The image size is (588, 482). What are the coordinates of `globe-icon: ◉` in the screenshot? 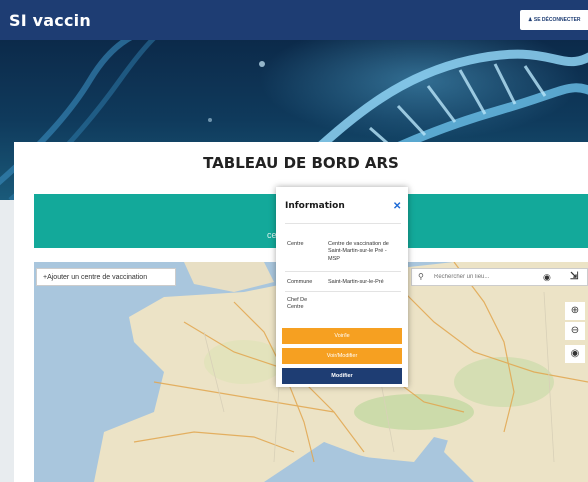 It's located at (575, 354).